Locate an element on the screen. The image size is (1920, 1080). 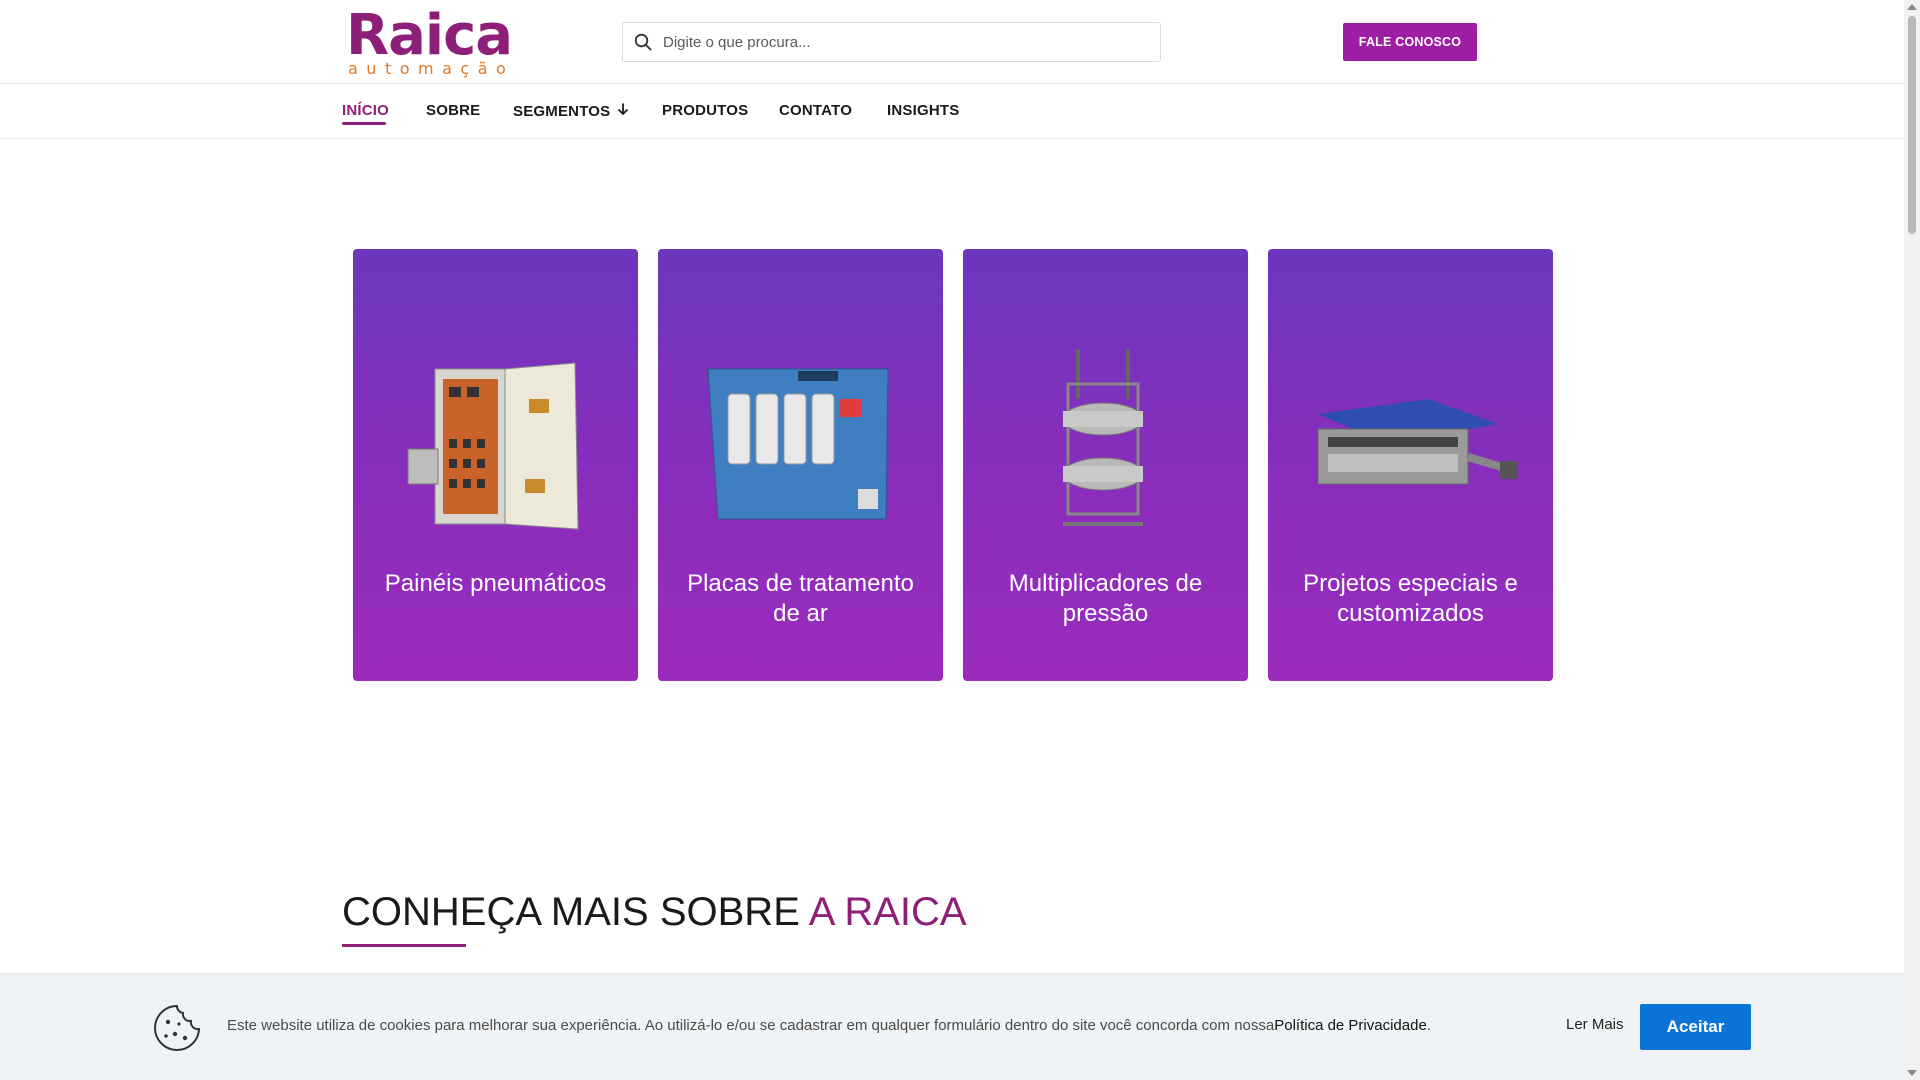
section-underline is located at coordinates (404, 945).